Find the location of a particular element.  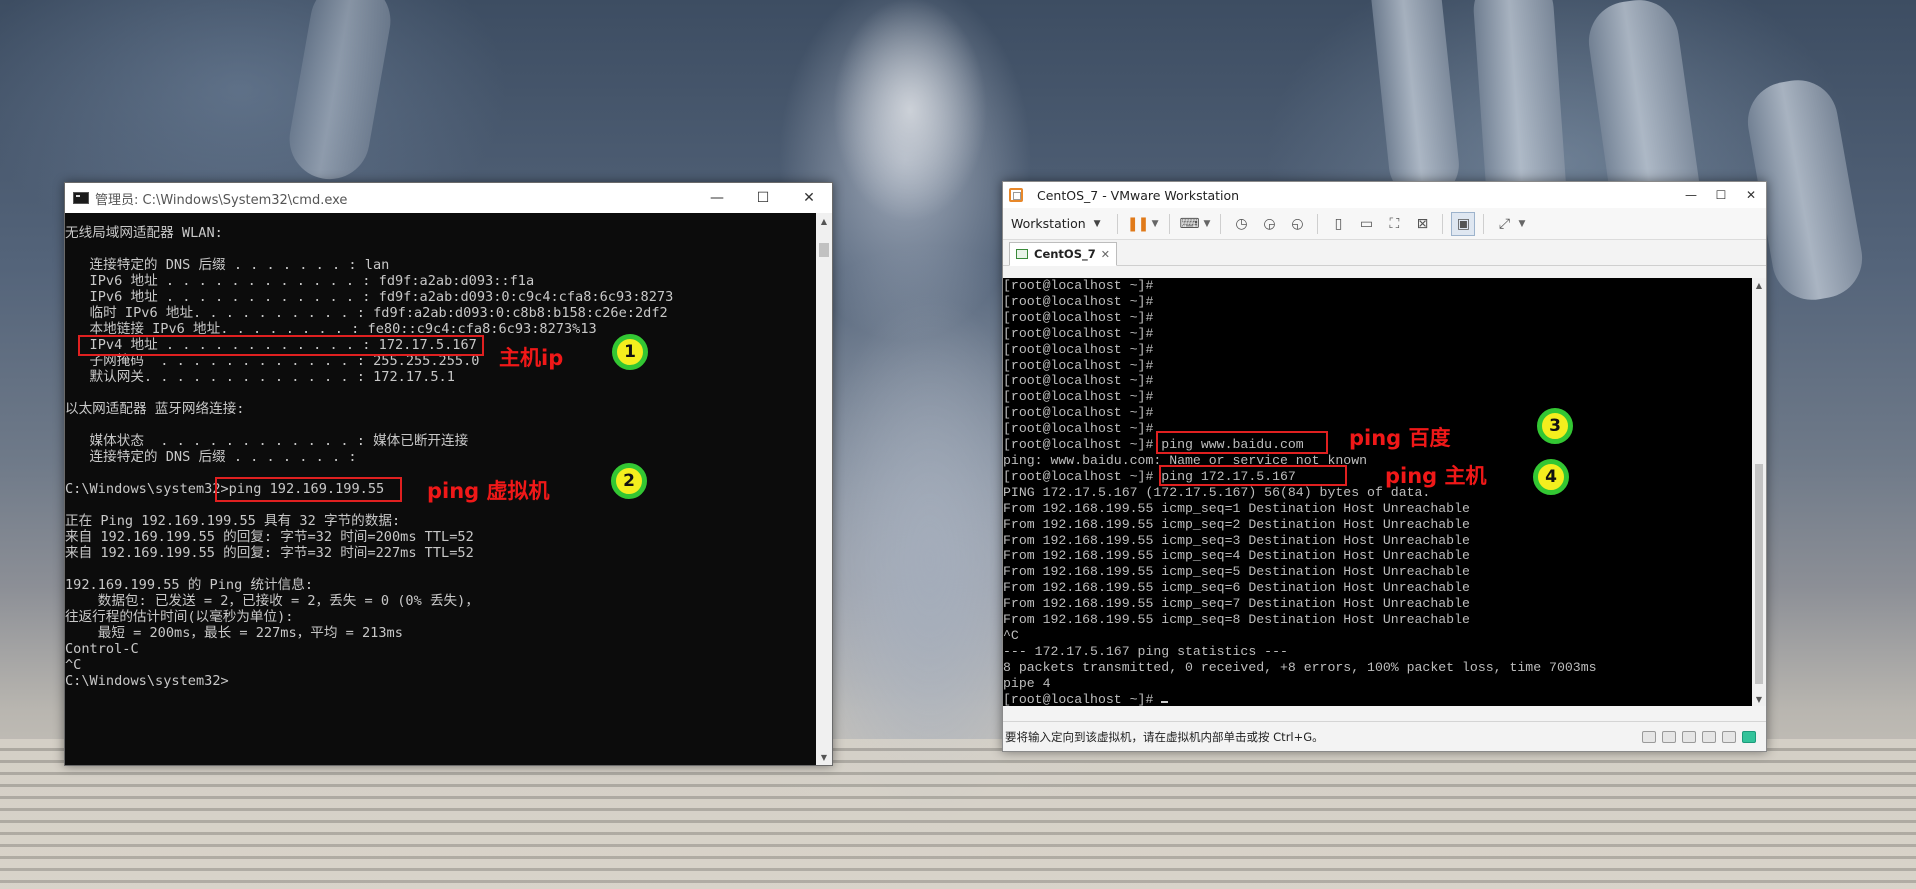

cmd-output-line: Control-C is located at coordinates (102, 649).